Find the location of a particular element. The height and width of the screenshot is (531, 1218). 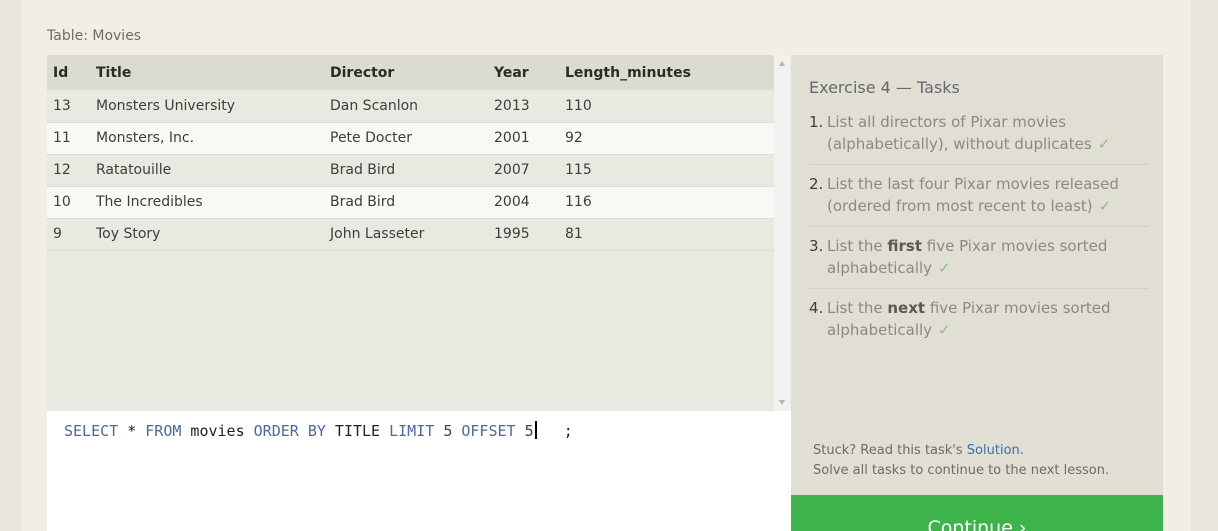

table-row: 9 Toy Story John Lasseter 1995 81 is located at coordinates (410, 234).